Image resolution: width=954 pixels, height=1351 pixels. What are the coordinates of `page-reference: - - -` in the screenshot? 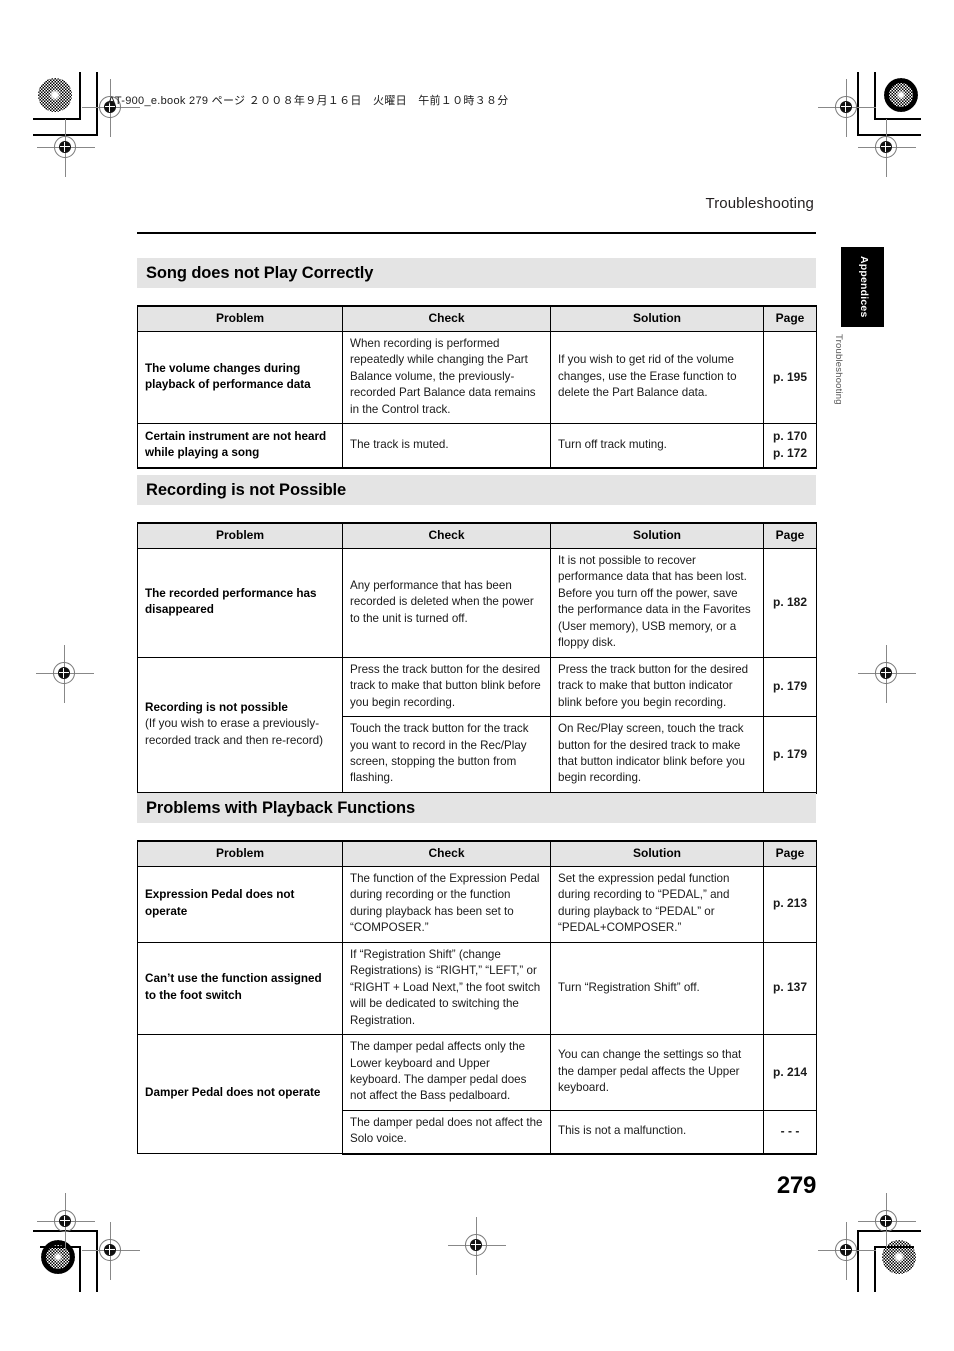 It's located at (790, 1130).